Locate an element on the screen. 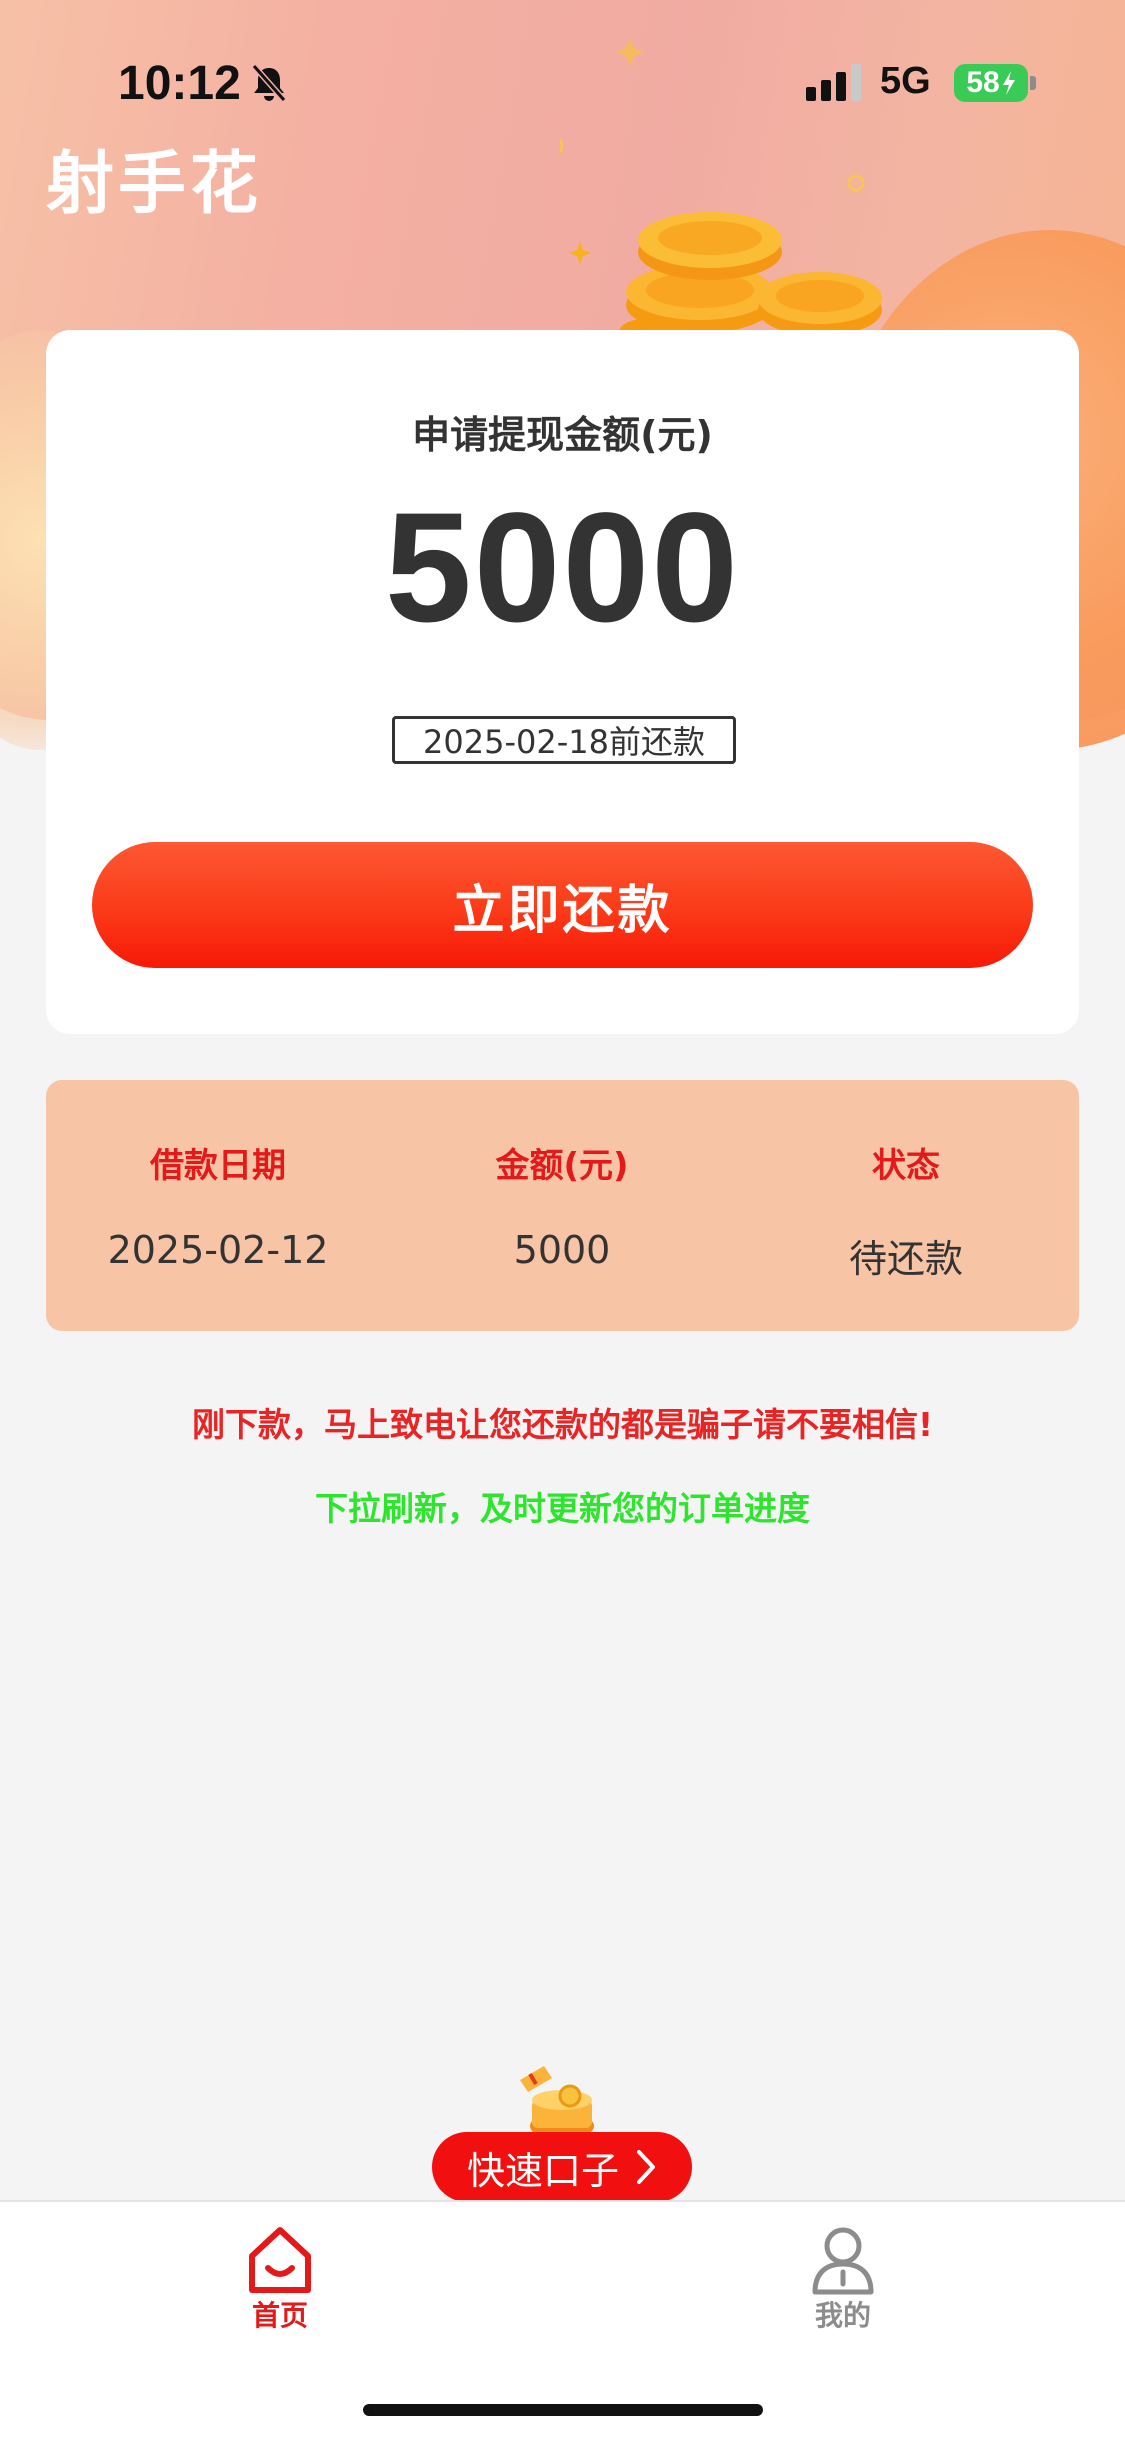 The width and height of the screenshot is (1125, 2439). due-date-note: 2025-02-18前还款 is located at coordinates (564, 740).